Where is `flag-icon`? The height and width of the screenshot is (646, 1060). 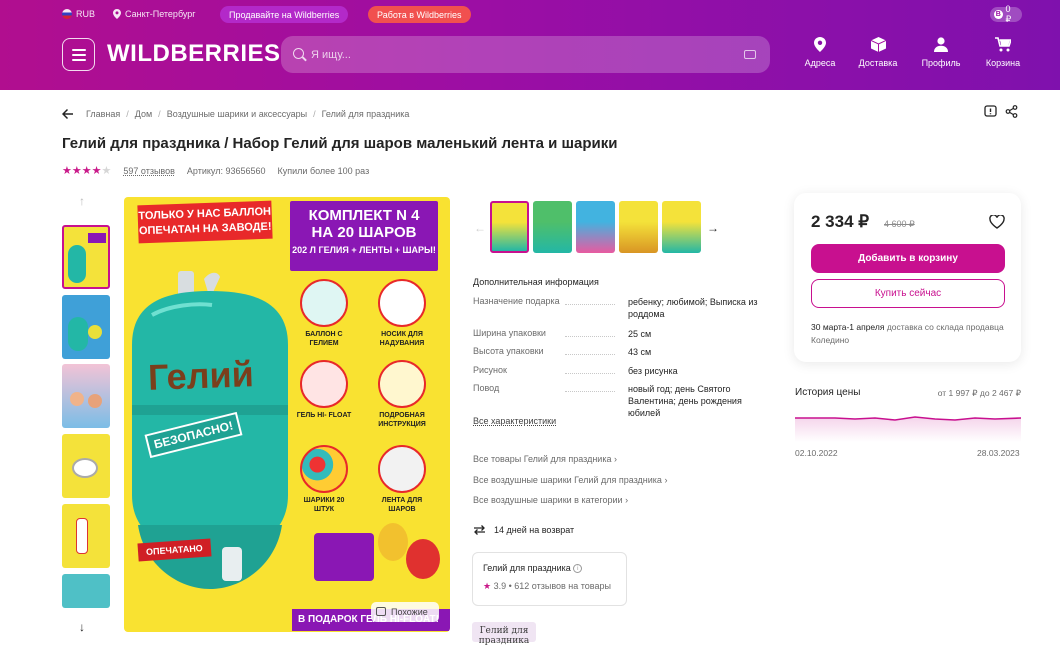 flag-icon is located at coordinates (67, 14).